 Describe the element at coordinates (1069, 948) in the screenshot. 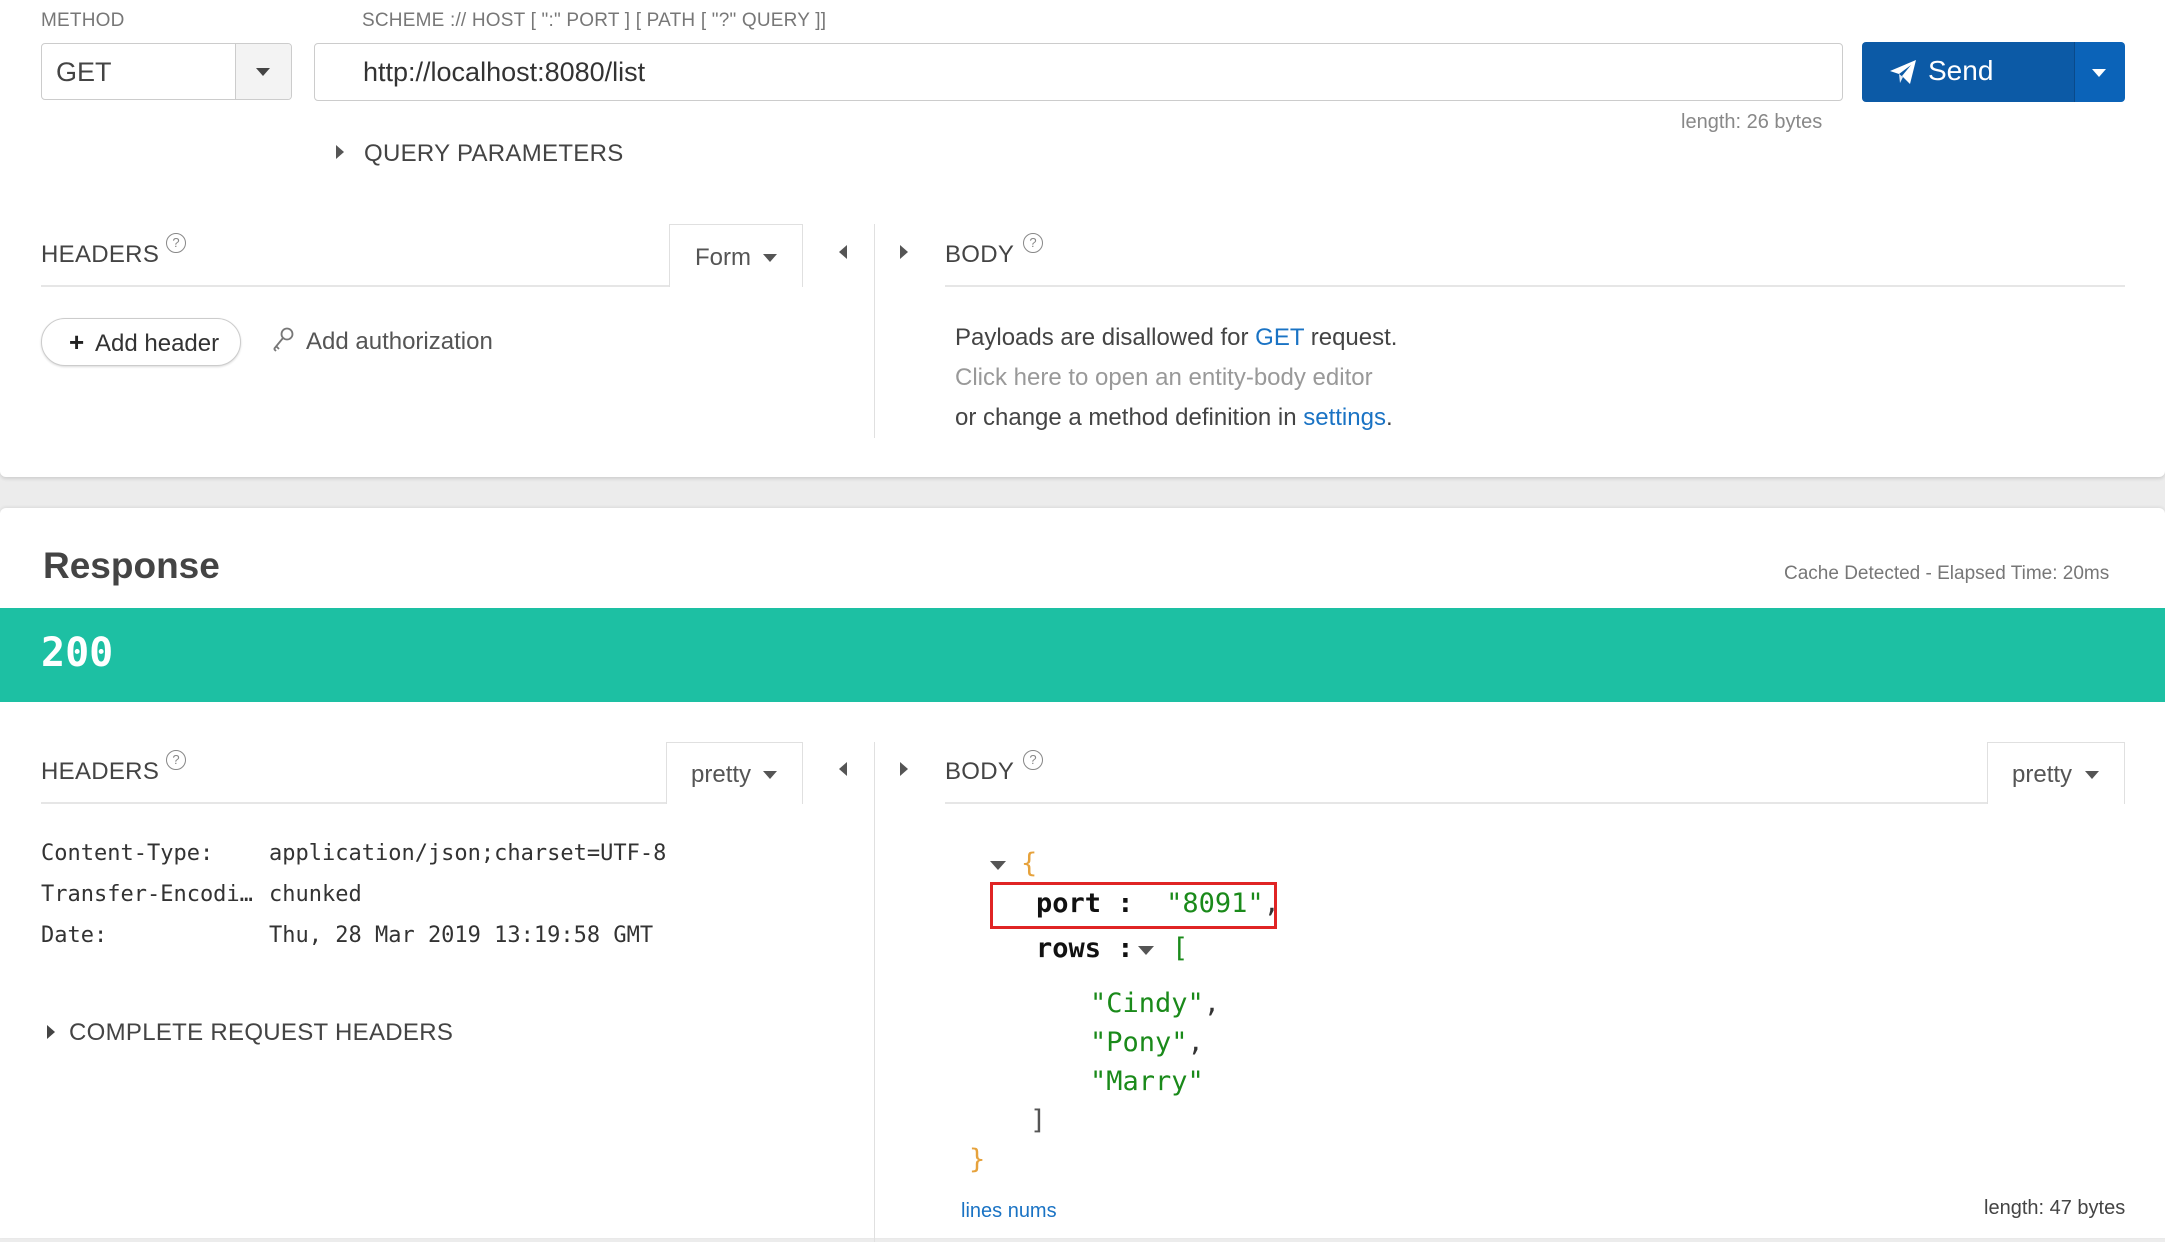

I see `json-key-rows: rows` at that location.